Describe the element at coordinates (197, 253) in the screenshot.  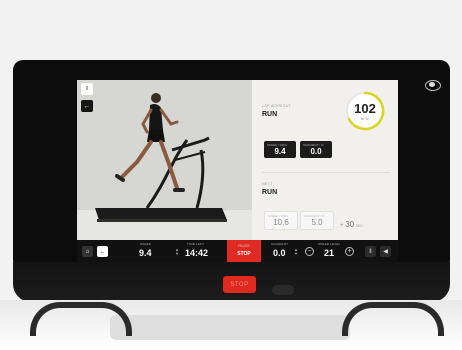
I see `bar-time-value: 14:42` at that location.